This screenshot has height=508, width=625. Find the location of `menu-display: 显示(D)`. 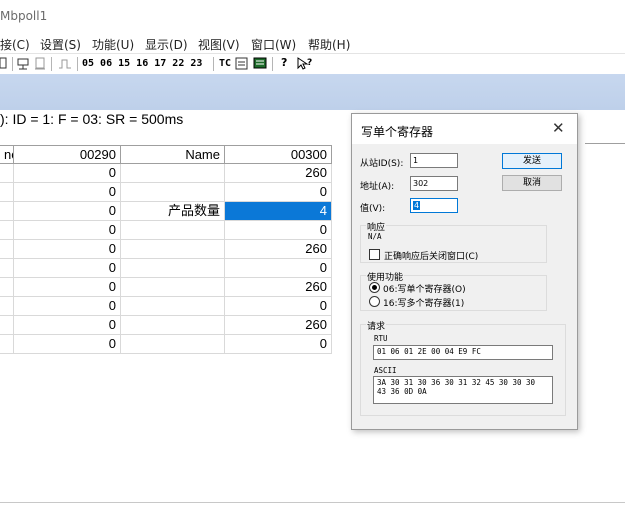

menu-display: 显示(D) is located at coordinates (166, 44).